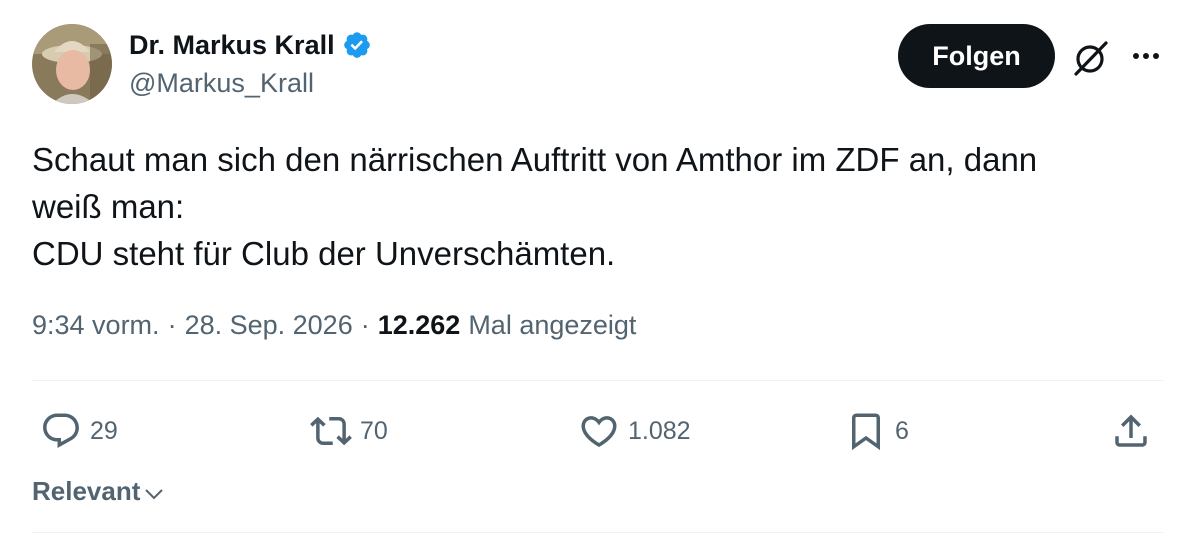  I want to click on author-name: Dr. Markus Krall, so click(232, 45).